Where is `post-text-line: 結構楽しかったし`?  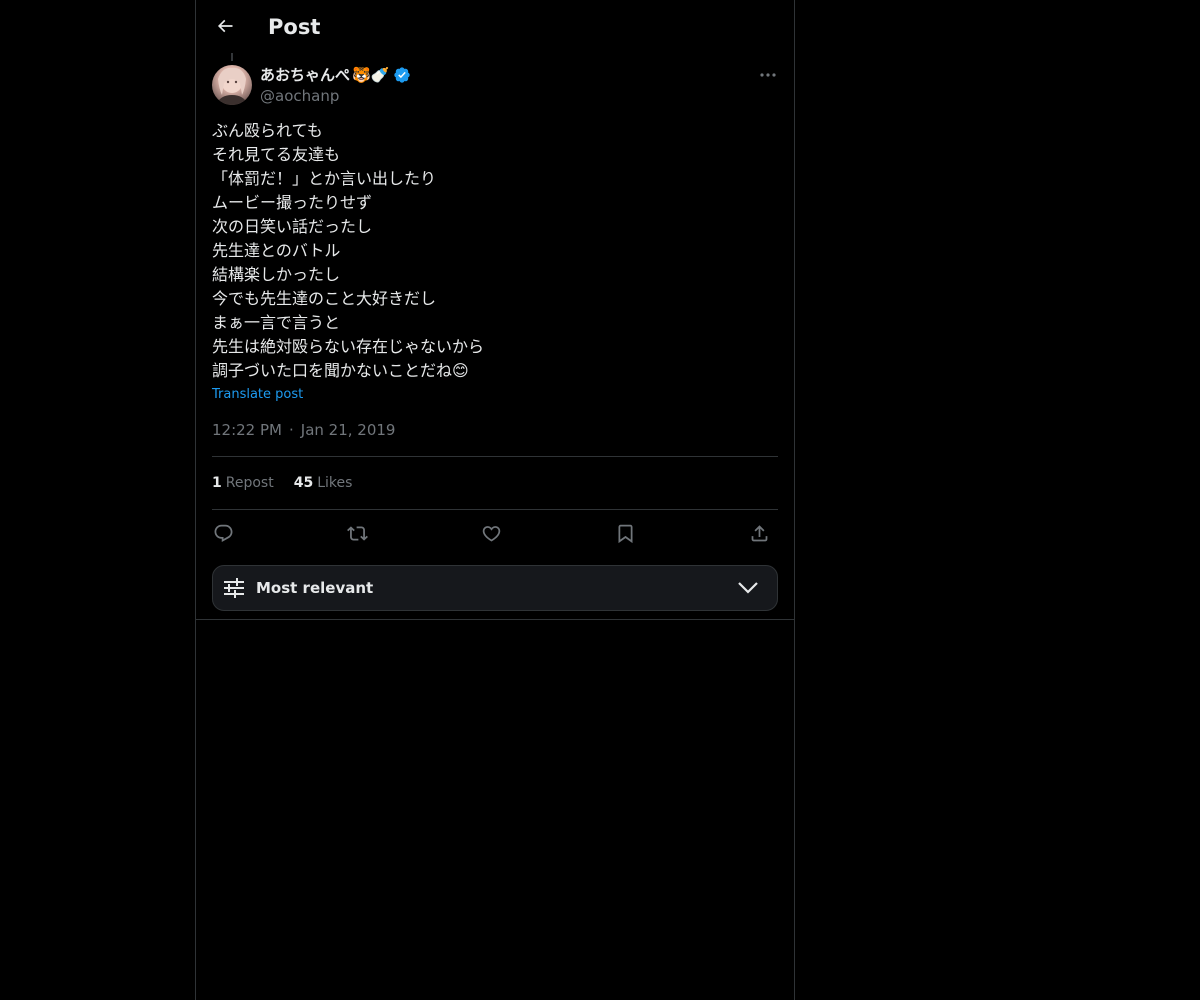 post-text-line: 結構楽しかったし is located at coordinates (276, 274).